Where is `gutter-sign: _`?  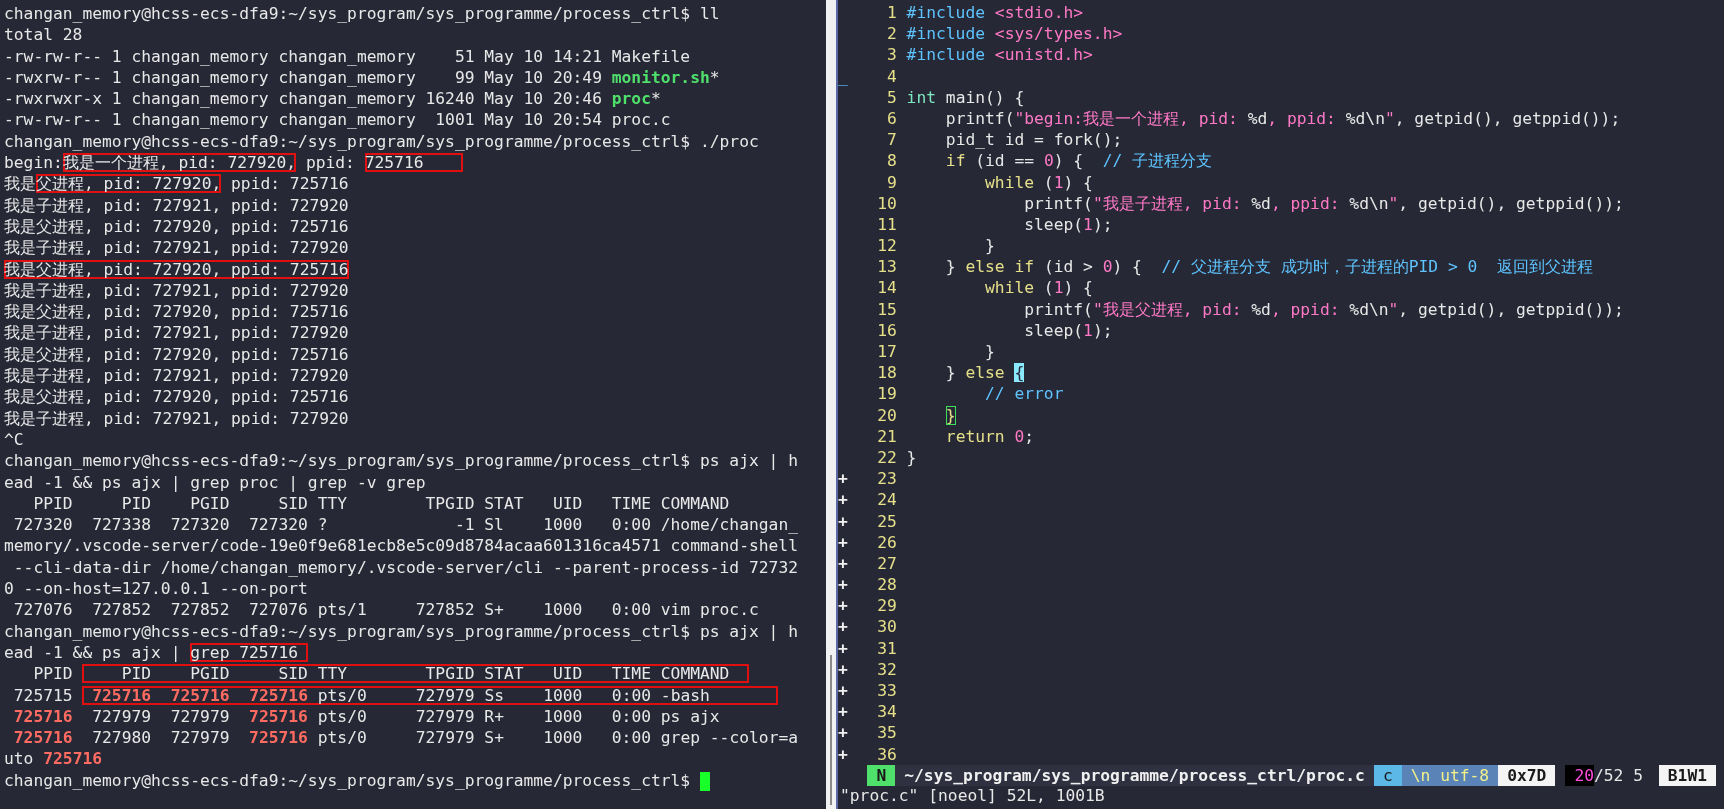
gutter-sign: _ is located at coordinates (843, 76).